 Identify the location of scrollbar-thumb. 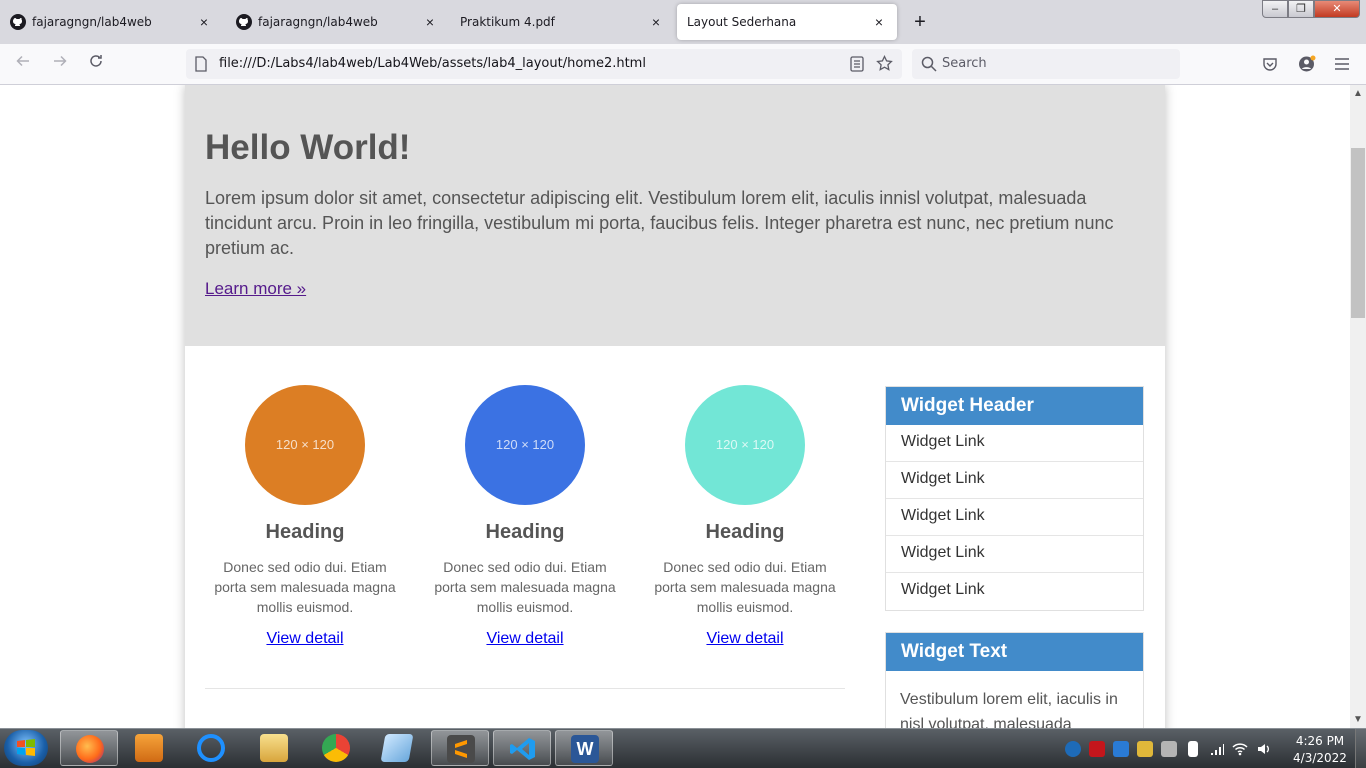
(1358, 233).